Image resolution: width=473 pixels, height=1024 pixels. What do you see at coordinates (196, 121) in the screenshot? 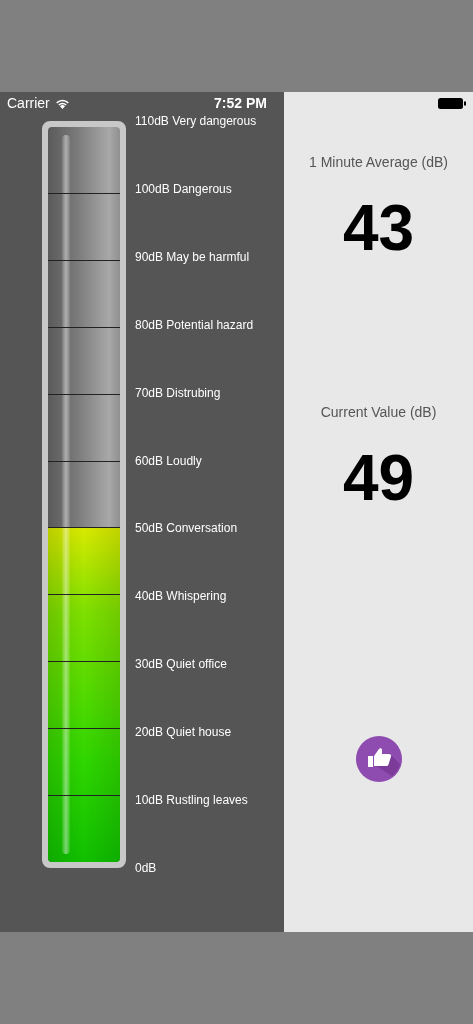
I see `scale-label: 110dB Very dangerous` at bounding box center [196, 121].